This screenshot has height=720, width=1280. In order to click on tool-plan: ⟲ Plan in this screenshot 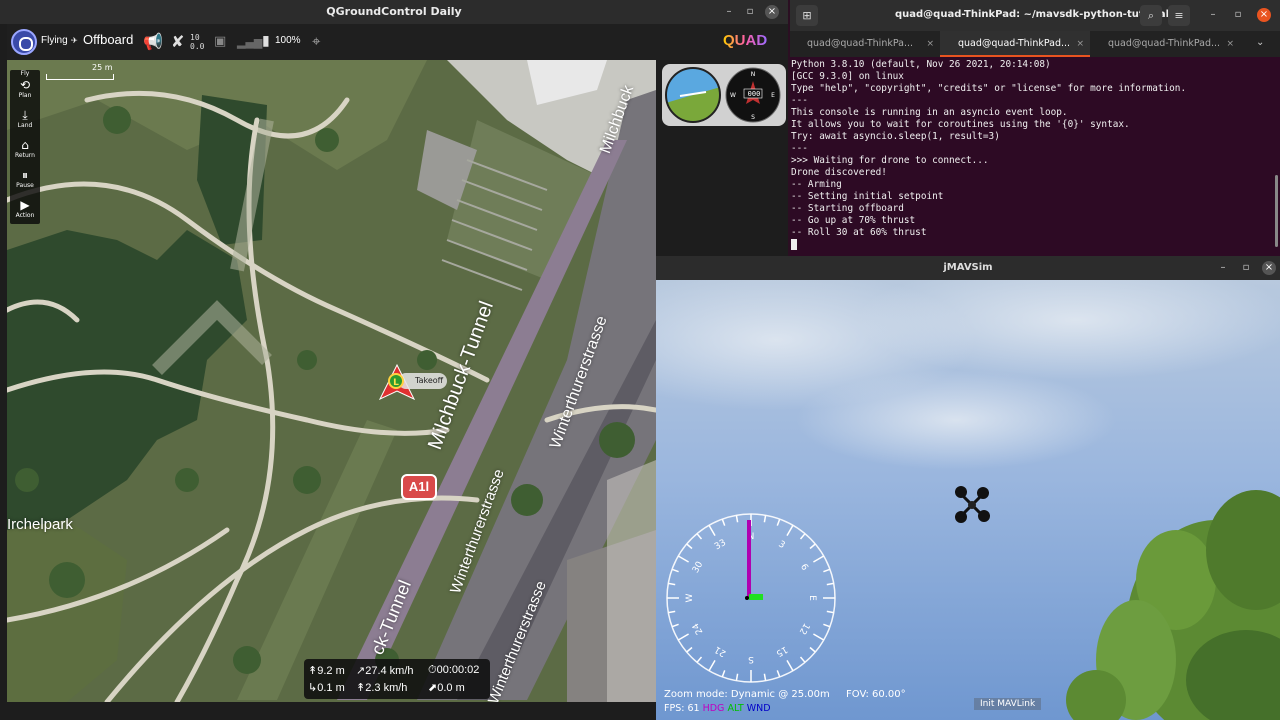, I will do `click(25, 89)`.